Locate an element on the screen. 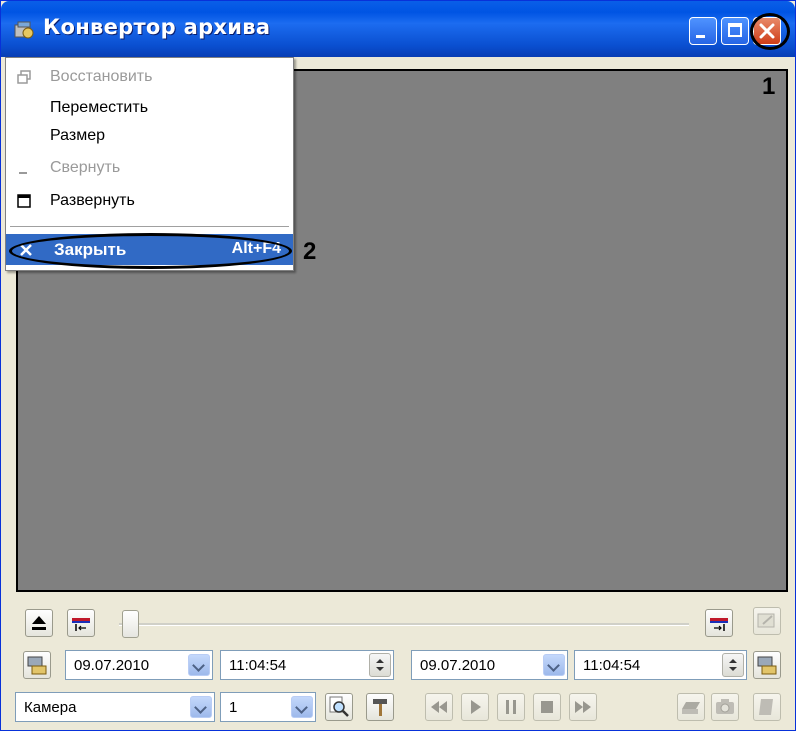  play-icon is located at coordinates (476, 707).